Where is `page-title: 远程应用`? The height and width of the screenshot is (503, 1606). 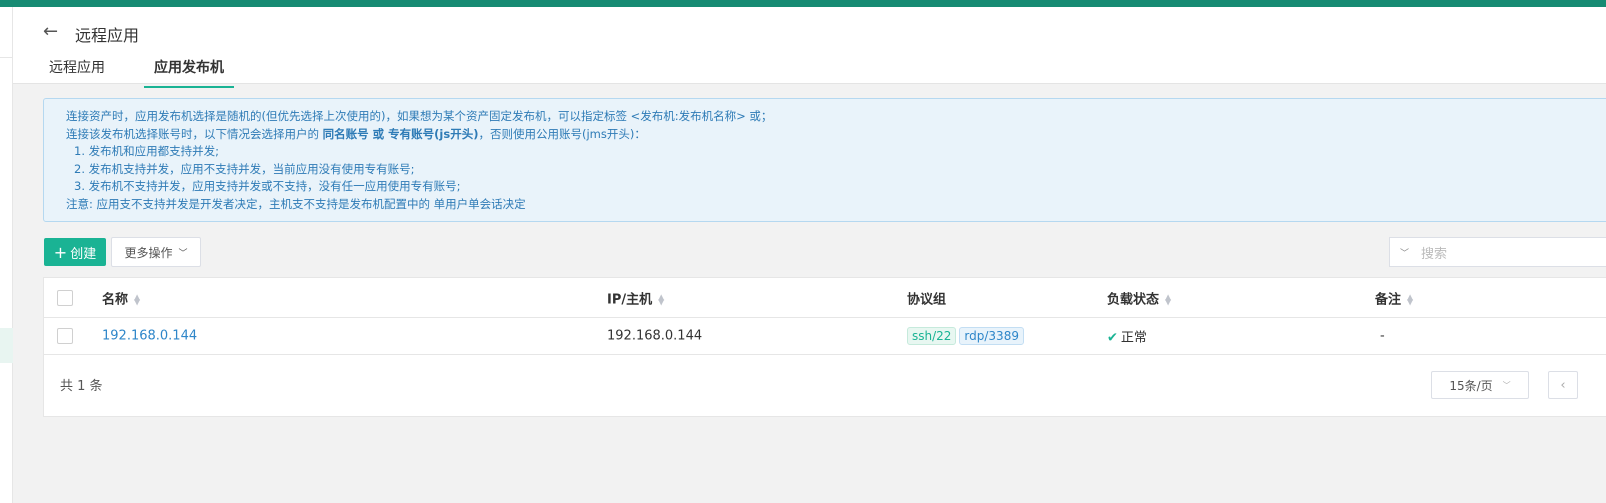 page-title: 远程应用 is located at coordinates (107, 35).